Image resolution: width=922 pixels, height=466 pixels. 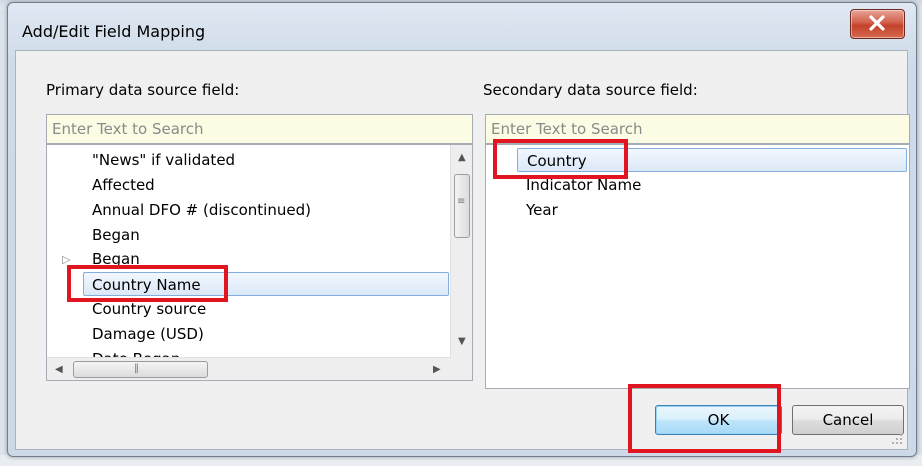 I want to click on list-item: Indicator Name, so click(x=583, y=185).